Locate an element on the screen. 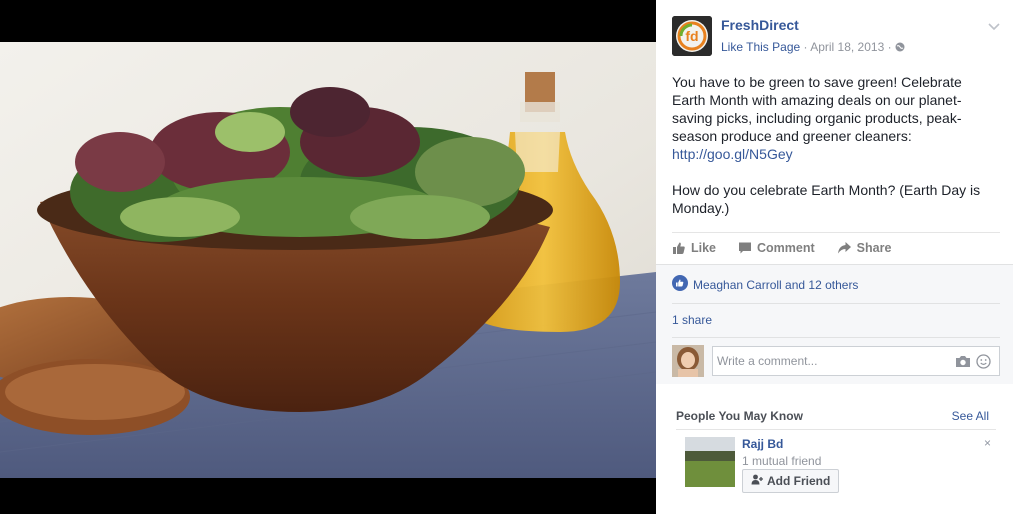 Image resolution: width=1013 pixels, height=514 pixels. friend-avatar is located at coordinates (710, 462).